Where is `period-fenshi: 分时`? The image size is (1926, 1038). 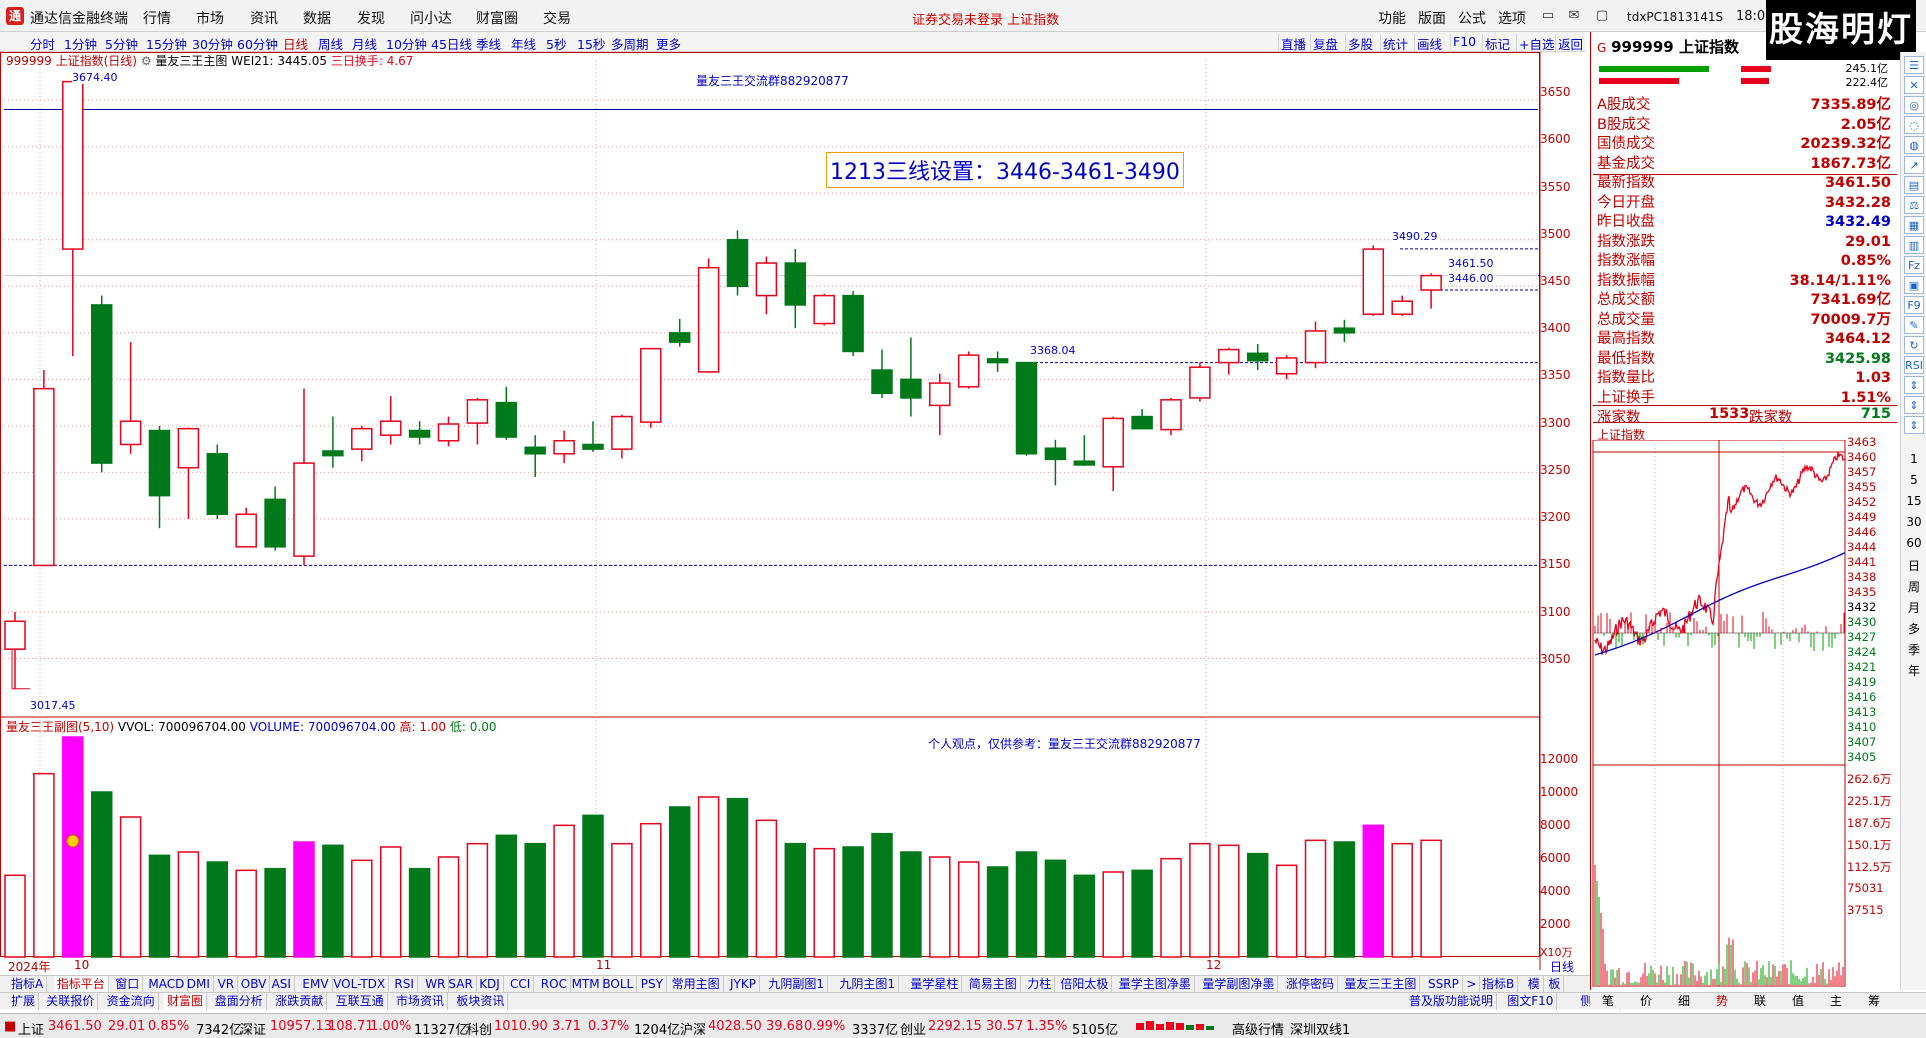 period-fenshi: 分时 is located at coordinates (42, 43).